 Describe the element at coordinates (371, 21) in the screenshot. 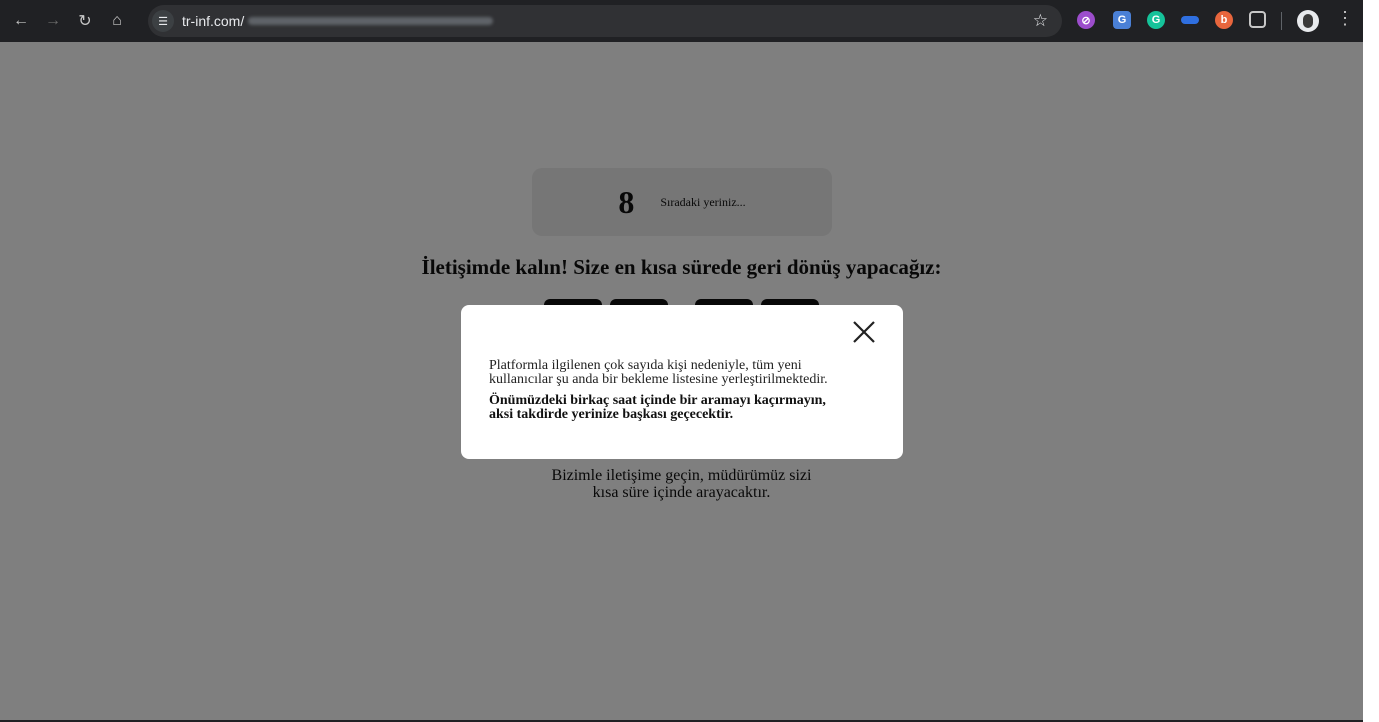

I see `url-path-redacted` at that location.